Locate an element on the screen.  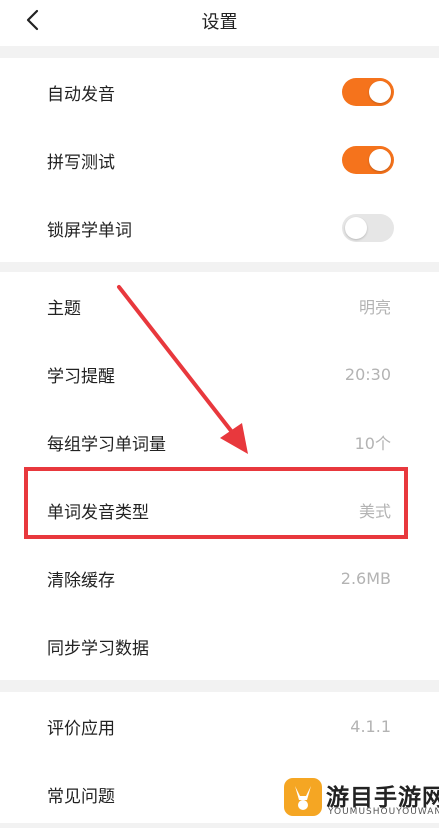
setting-value: 20:30 is located at coordinates (367, 374).